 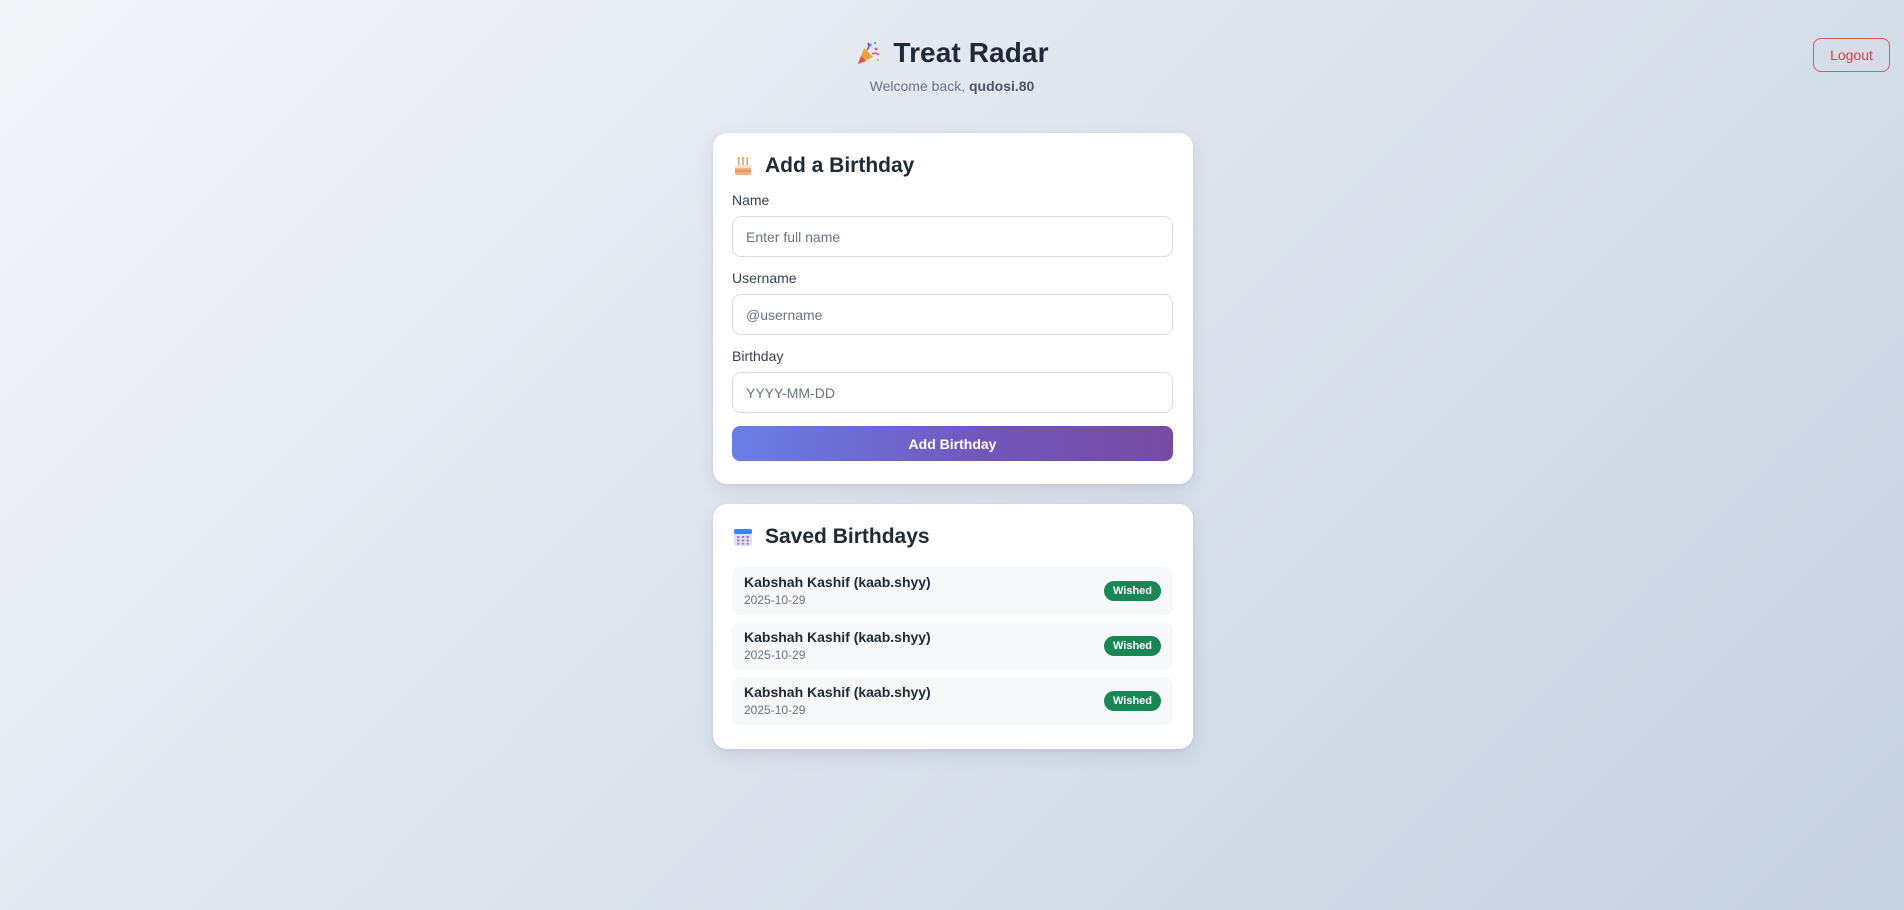 I want to click on birthday-input, so click(x=952, y=392).